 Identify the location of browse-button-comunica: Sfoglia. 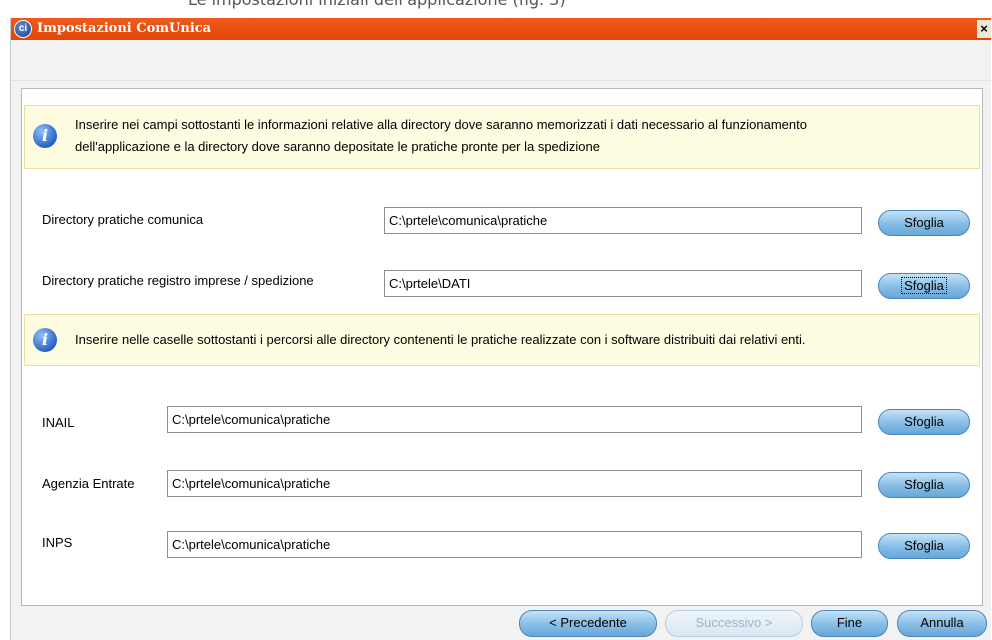
(924, 223).